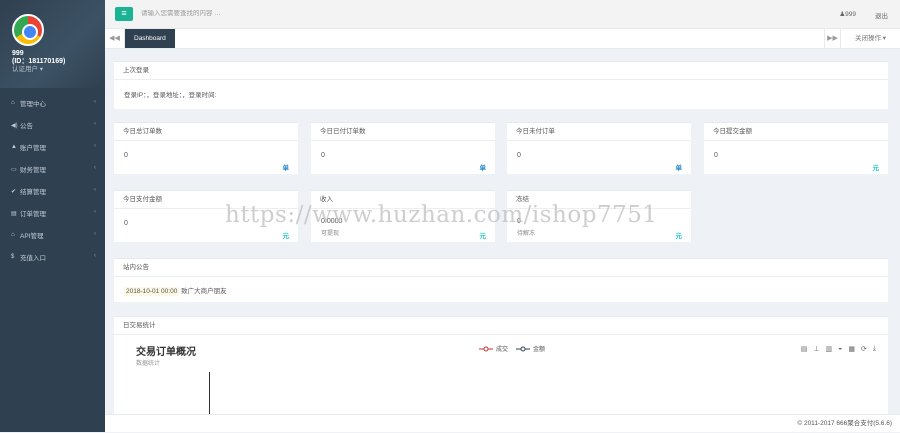 The height and width of the screenshot is (433, 900). What do you see at coordinates (501, 71) in the screenshot?
I see `panel-title: 上次登录` at bounding box center [501, 71].